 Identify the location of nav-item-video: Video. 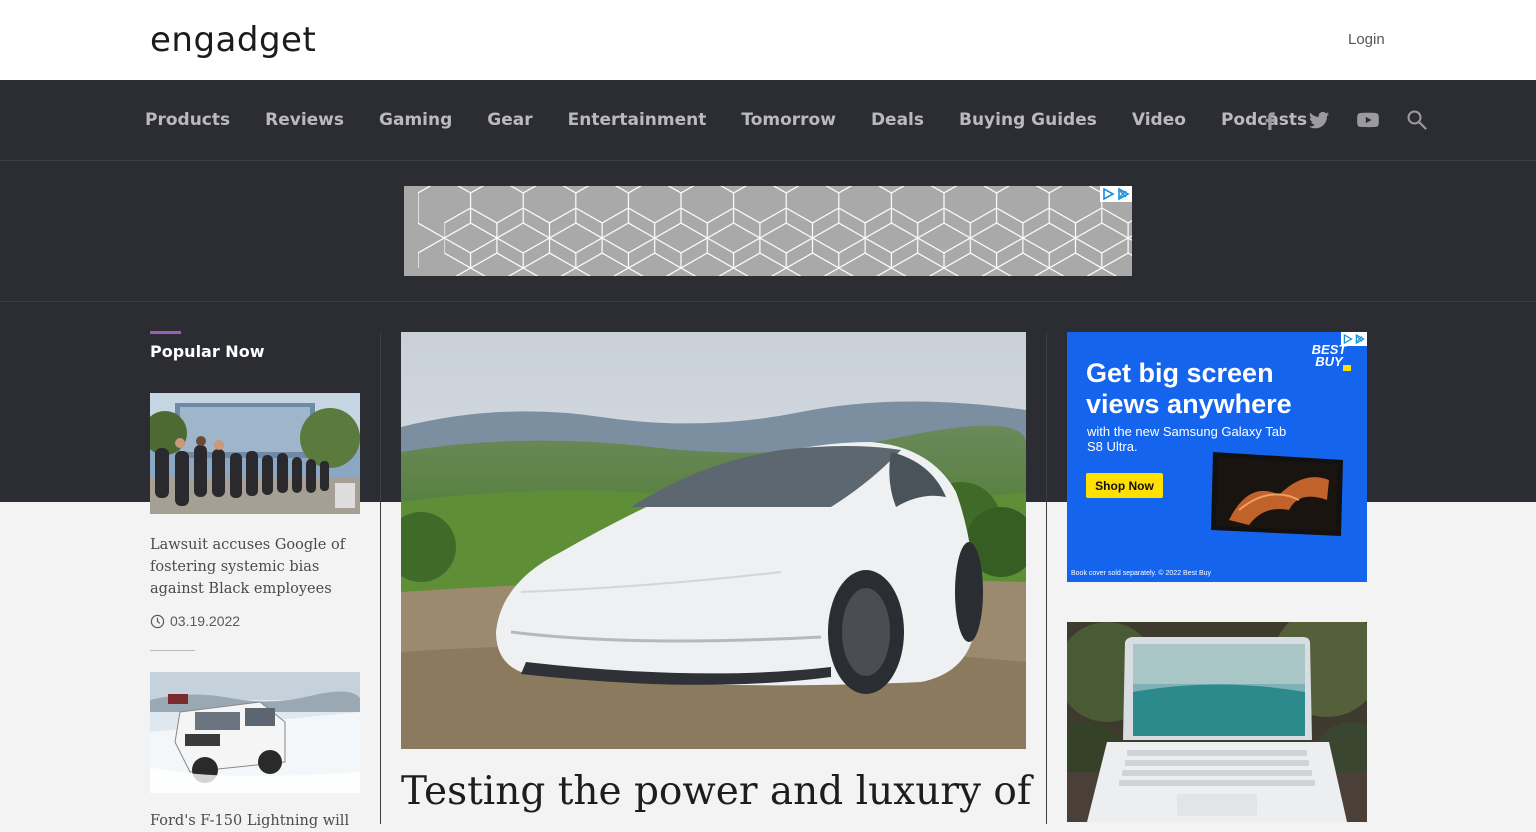
(1159, 120).